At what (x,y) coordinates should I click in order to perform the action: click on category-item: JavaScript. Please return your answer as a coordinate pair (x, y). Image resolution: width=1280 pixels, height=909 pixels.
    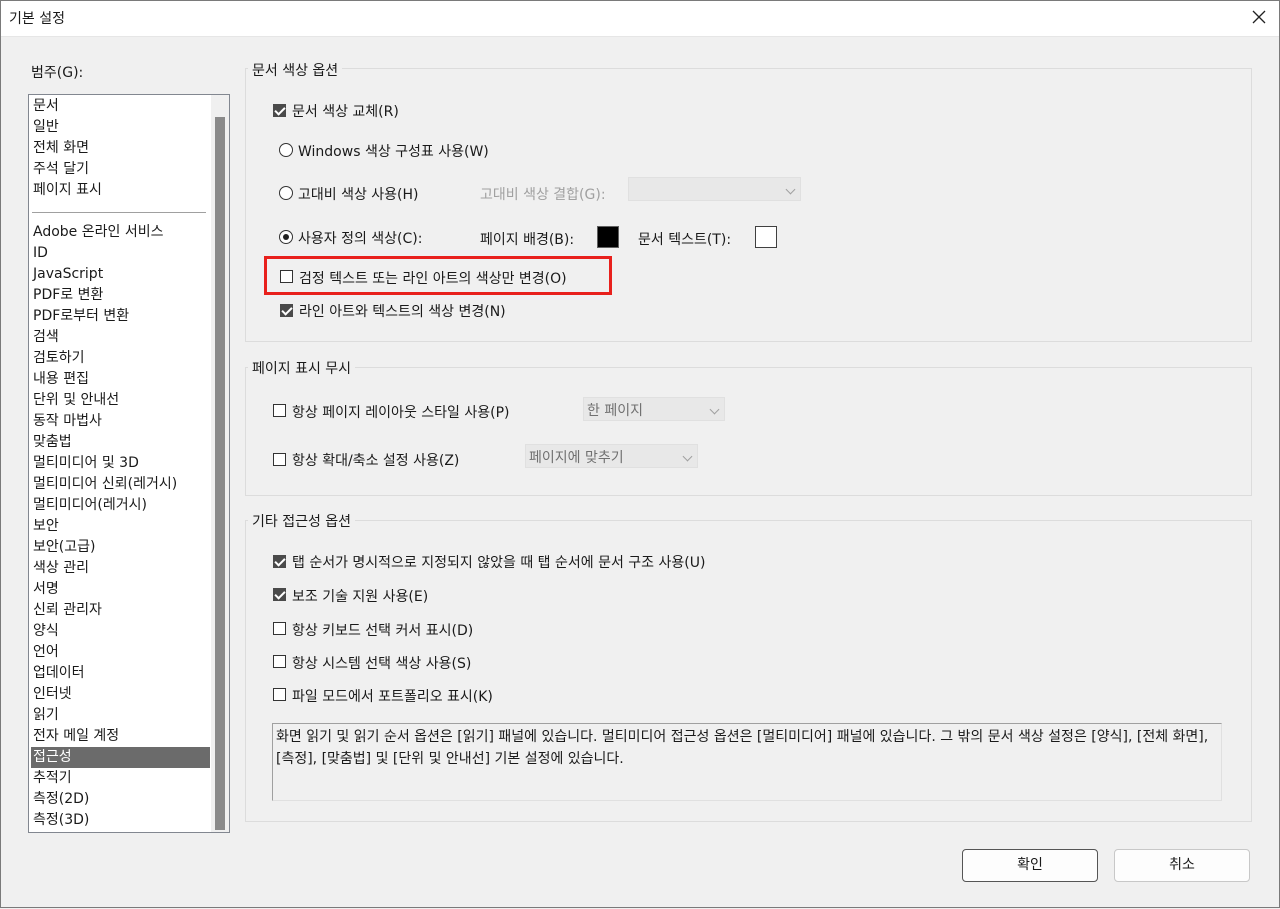
    Looking at the image, I should click on (120, 274).